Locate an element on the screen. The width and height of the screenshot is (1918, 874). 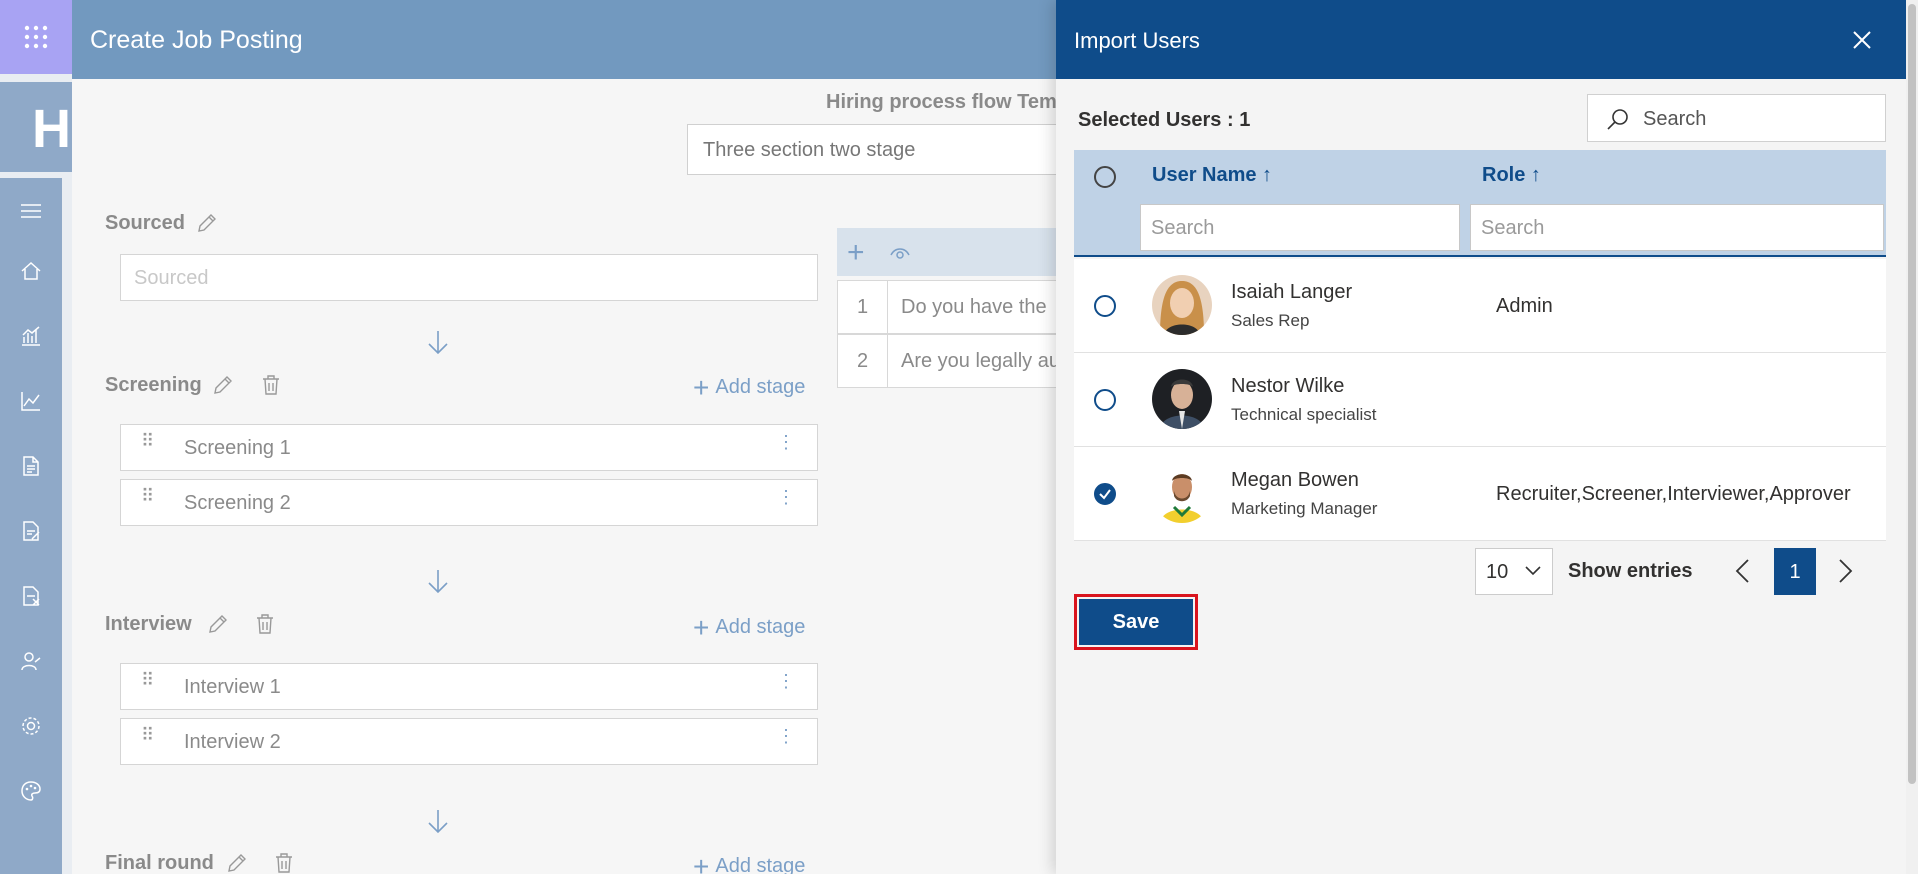
questions-table-header: + is located at coordinates (959, 252).